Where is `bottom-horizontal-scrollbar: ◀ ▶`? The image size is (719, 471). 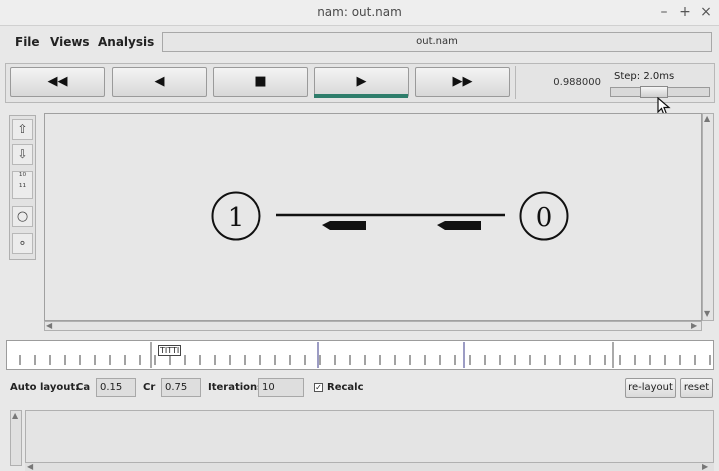
bottom-horizontal-scrollbar: ◀ ▶ is located at coordinates (369, 466).